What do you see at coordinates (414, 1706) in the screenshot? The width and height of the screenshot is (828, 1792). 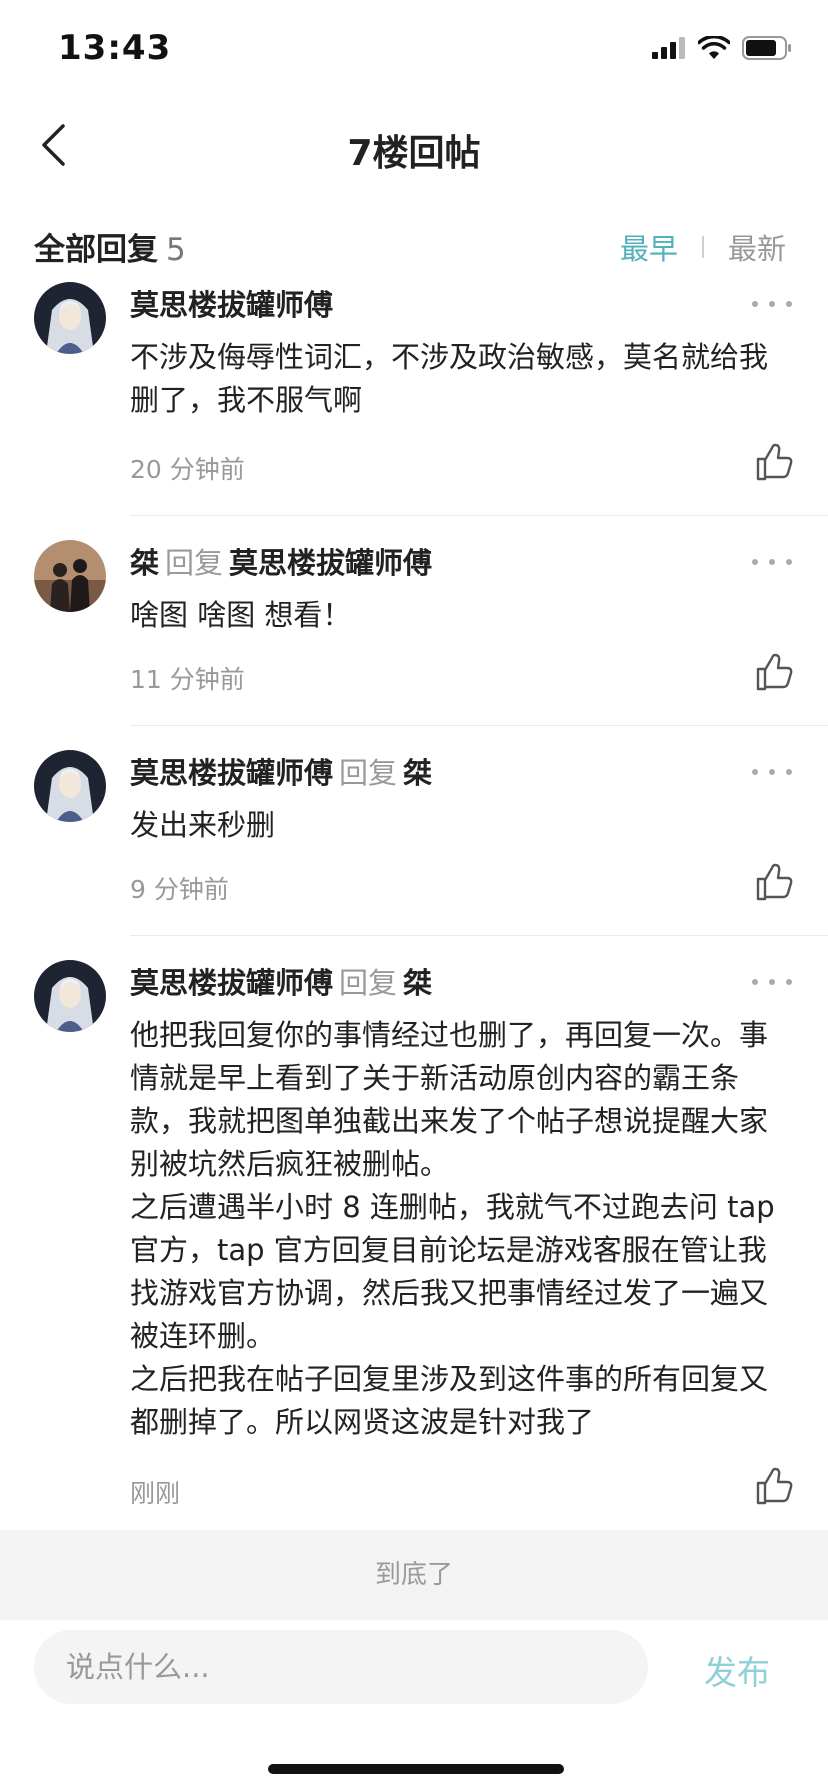 I see `comment-bar: 发布` at bounding box center [414, 1706].